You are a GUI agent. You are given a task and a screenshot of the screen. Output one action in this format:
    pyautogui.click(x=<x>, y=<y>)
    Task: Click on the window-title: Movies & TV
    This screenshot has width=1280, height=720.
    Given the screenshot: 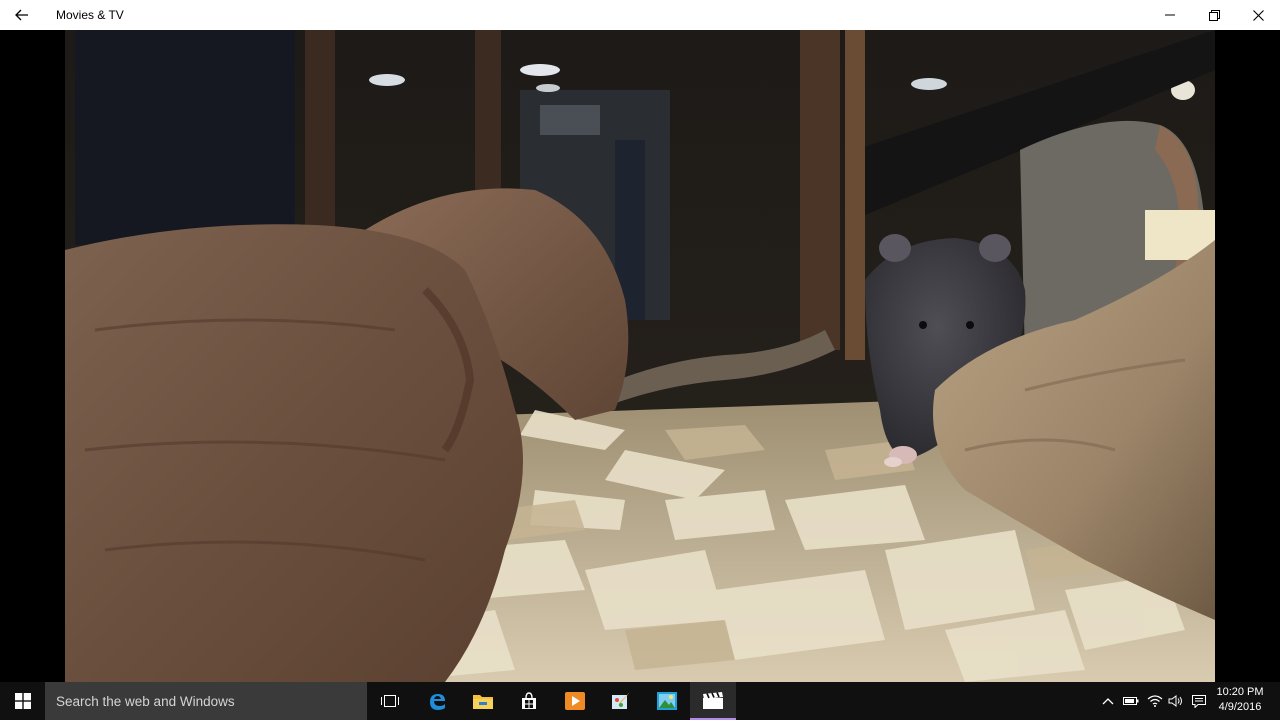 What is the action you would take?
    pyautogui.click(x=90, y=15)
    